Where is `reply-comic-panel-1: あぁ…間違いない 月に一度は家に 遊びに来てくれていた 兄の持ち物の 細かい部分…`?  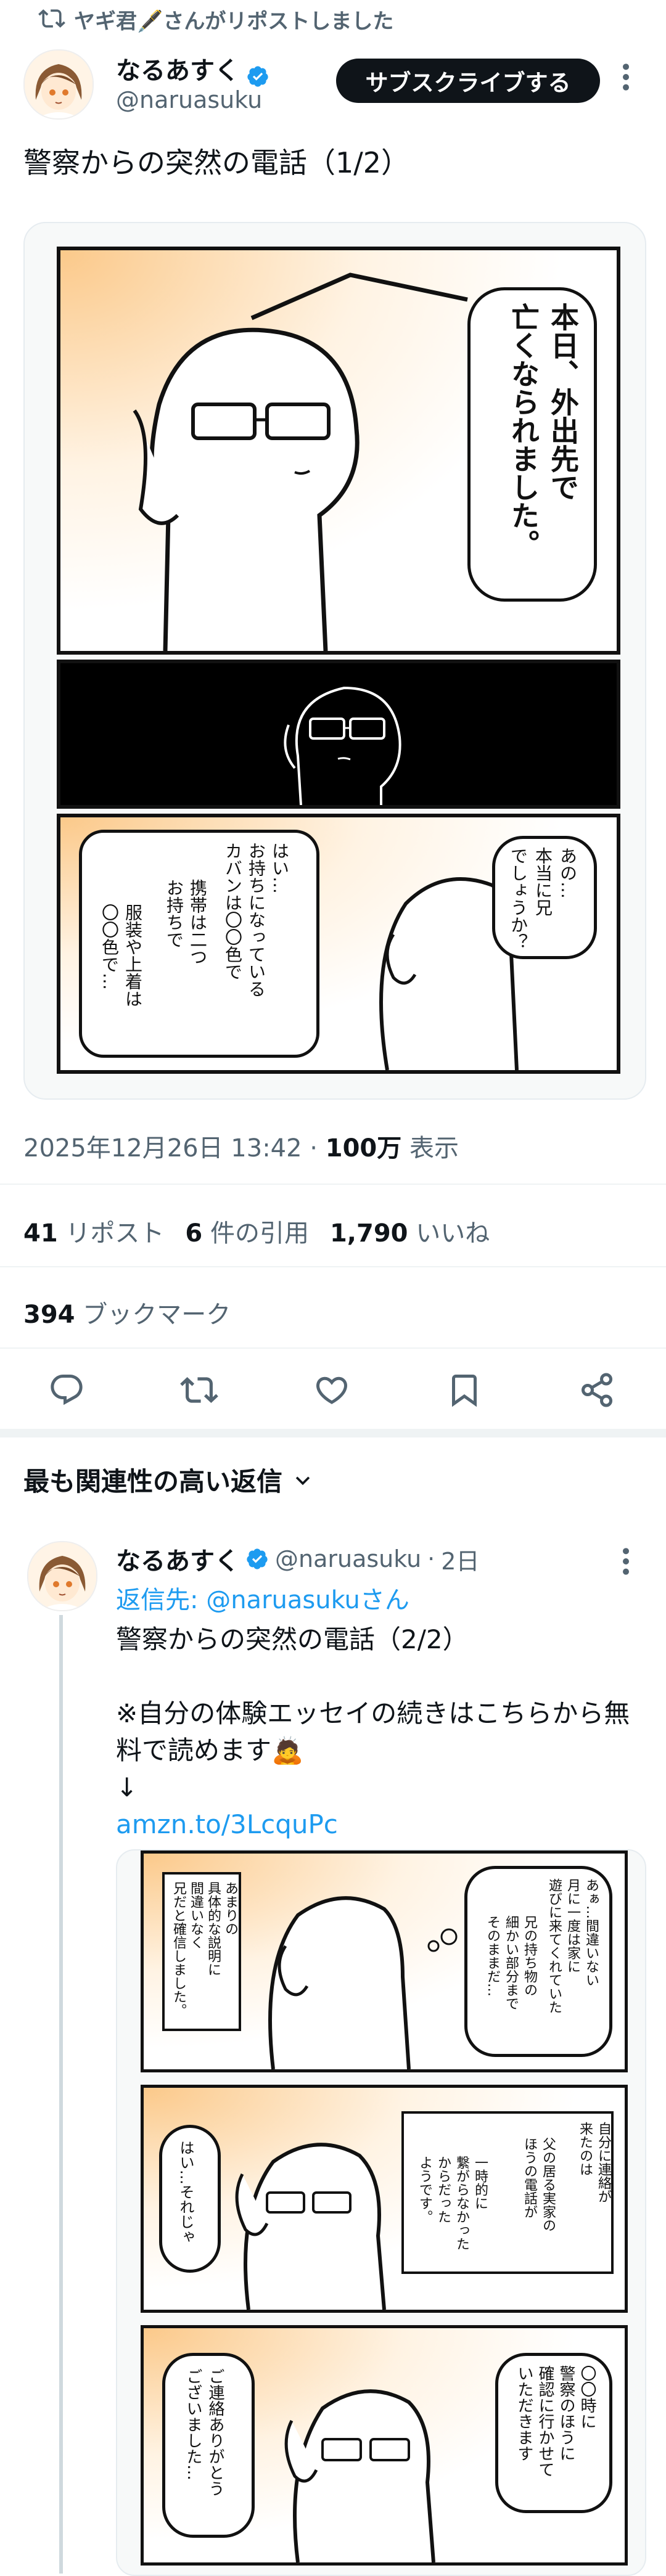
reply-comic-panel-1: あぁ…間違いない 月に一度は家に 遊びに来てくれていた 兄の持ち物の 細かい部分… is located at coordinates (385, 1961).